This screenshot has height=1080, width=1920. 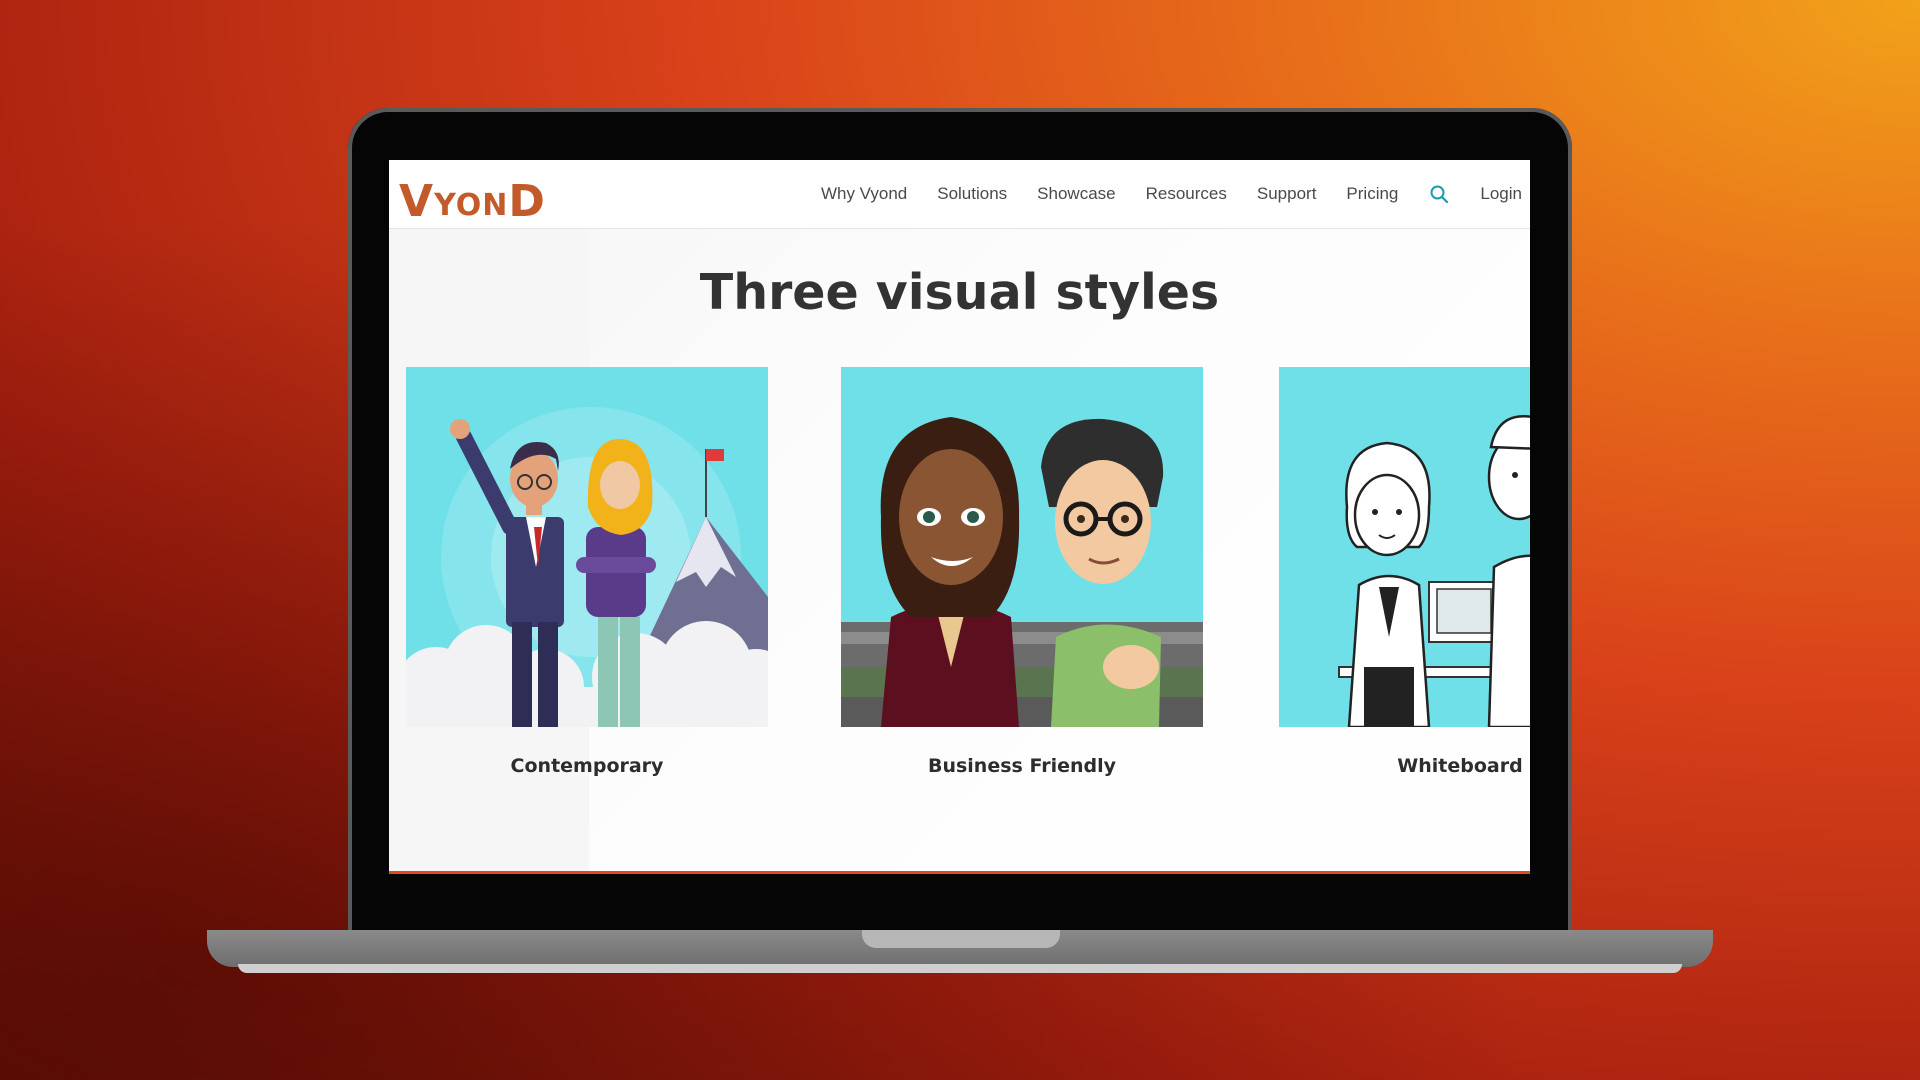 What do you see at coordinates (864, 194) in the screenshot?
I see `nav-why-vyond: Why Vyond` at bounding box center [864, 194].